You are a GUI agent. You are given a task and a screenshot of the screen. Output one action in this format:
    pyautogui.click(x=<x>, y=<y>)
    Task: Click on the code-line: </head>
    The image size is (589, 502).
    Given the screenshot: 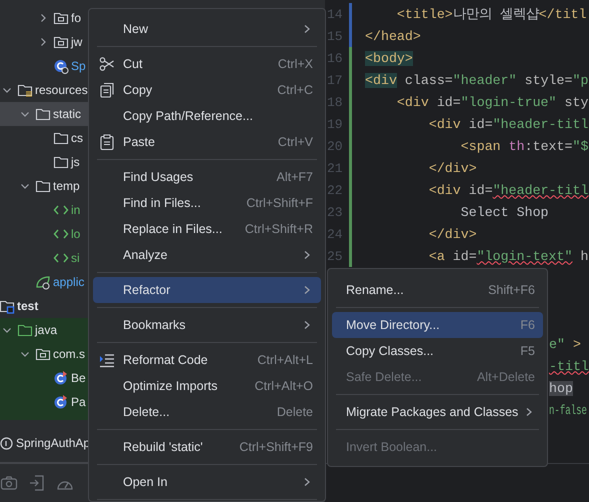 What is the action you would take?
    pyautogui.click(x=393, y=36)
    